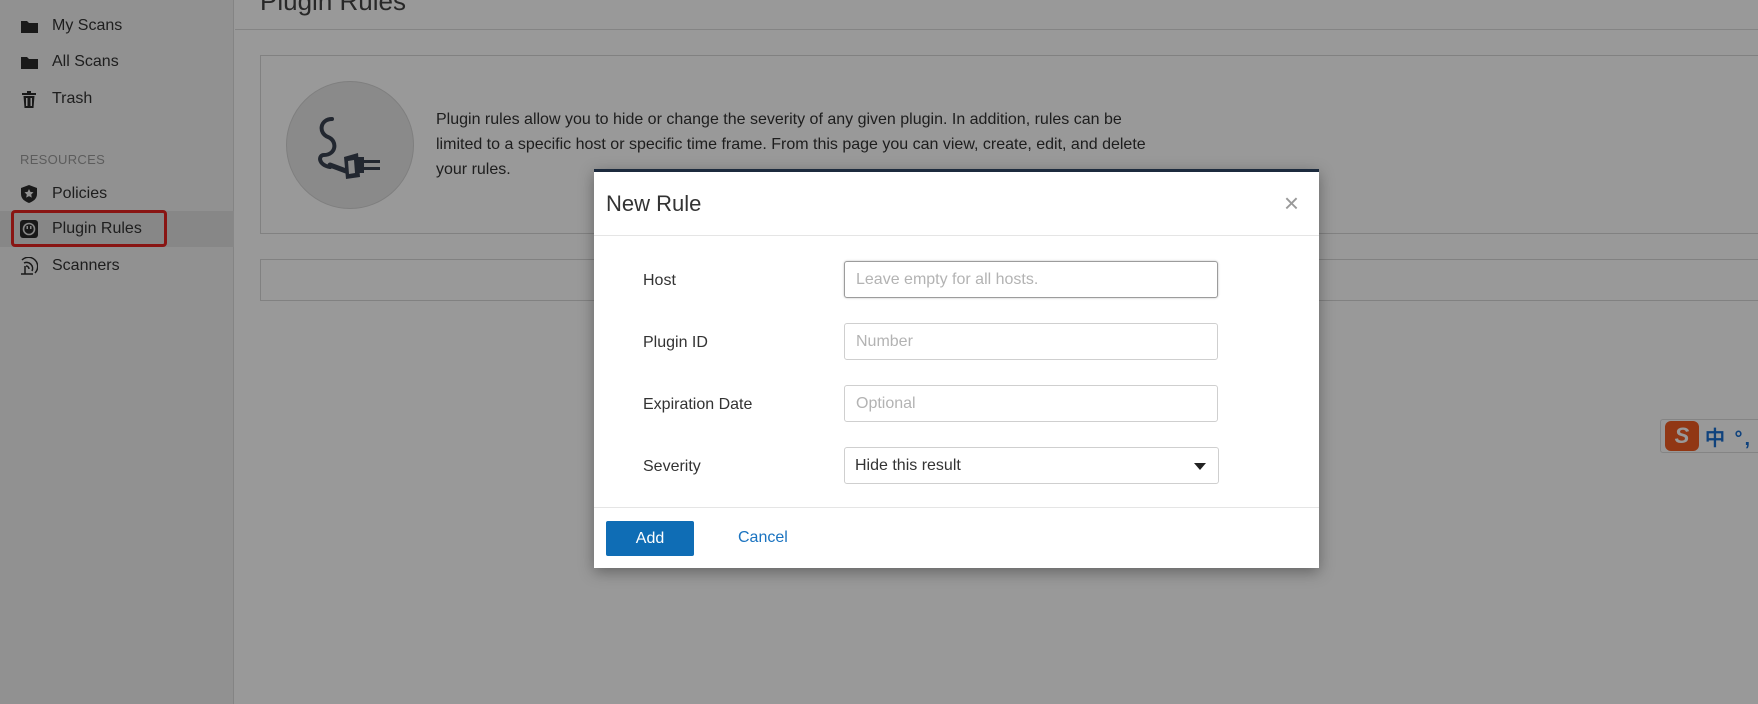 The height and width of the screenshot is (704, 1758). What do you see at coordinates (698, 404) in the screenshot?
I see `expiration-date-label: Expiration Date` at bounding box center [698, 404].